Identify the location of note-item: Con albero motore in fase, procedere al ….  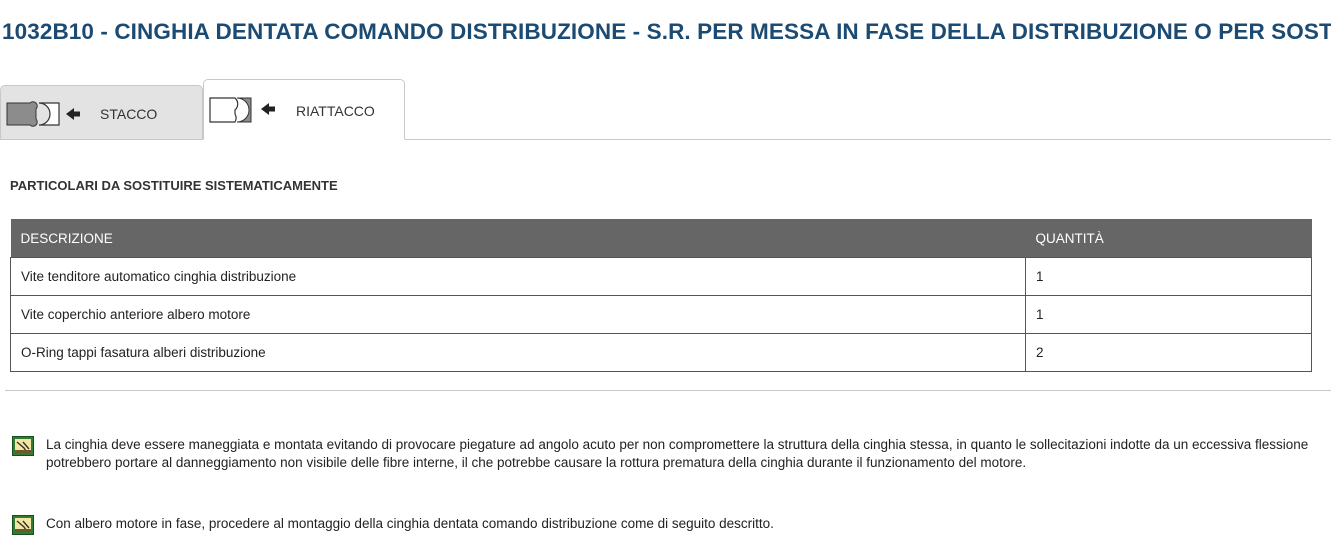
(667, 525).